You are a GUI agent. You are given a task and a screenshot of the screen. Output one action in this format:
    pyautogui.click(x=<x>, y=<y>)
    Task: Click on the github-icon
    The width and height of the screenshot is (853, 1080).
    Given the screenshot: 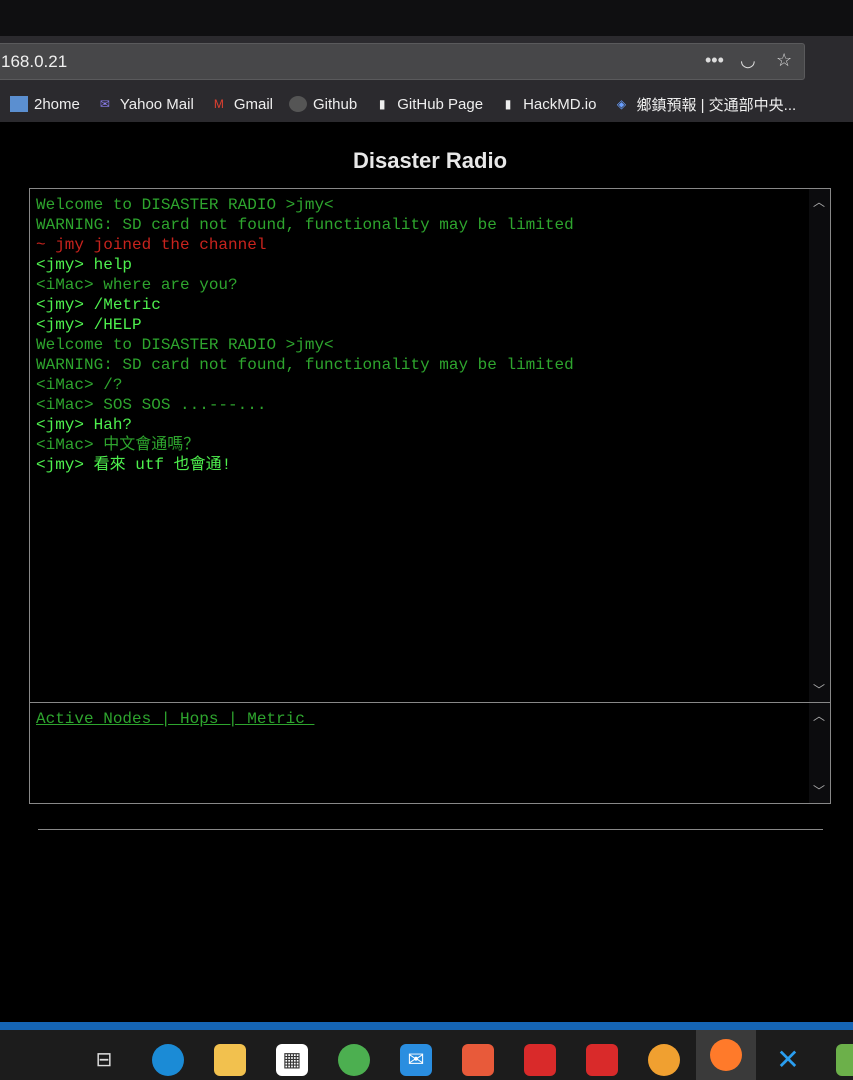 What is the action you would take?
    pyautogui.click(x=297, y=104)
    